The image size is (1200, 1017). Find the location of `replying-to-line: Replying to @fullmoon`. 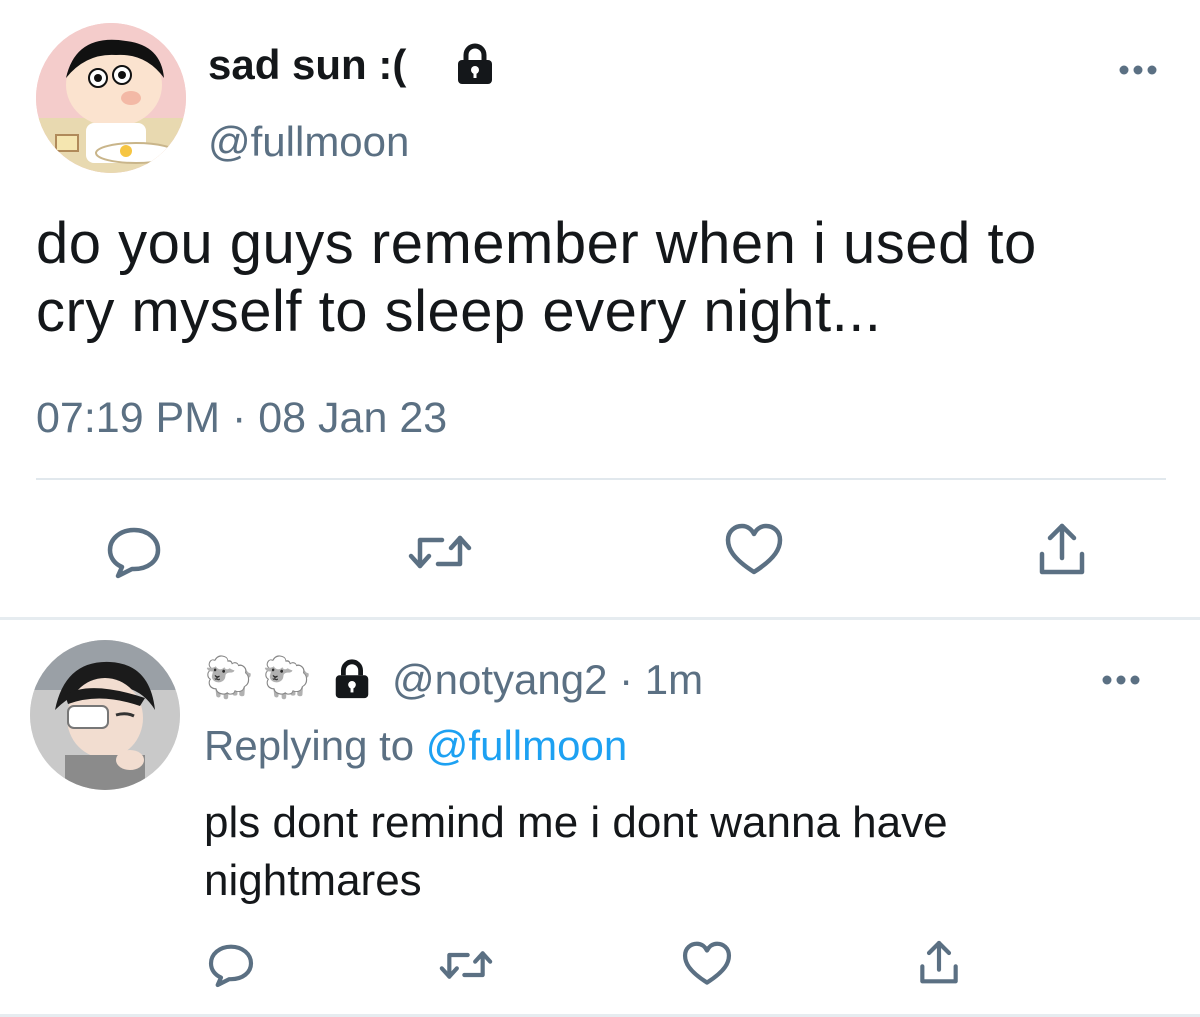

replying-to-line: Replying to @fullmoon is located at coordinates (415, 746).